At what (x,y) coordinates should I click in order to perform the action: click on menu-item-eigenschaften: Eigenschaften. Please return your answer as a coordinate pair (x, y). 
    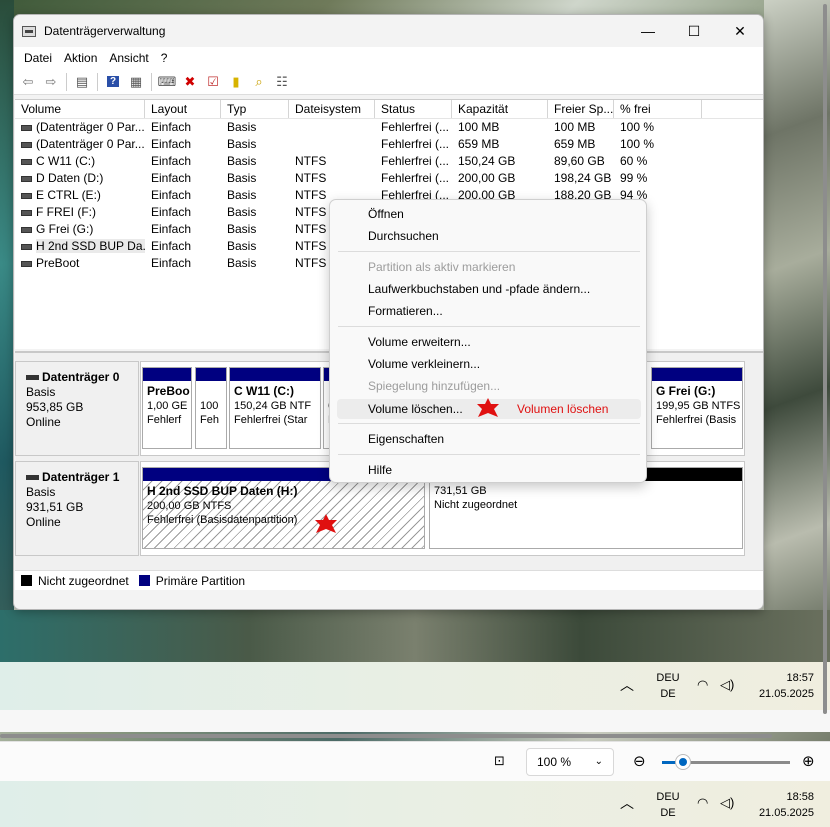
    Looking at the image, I should click on (406, 439).